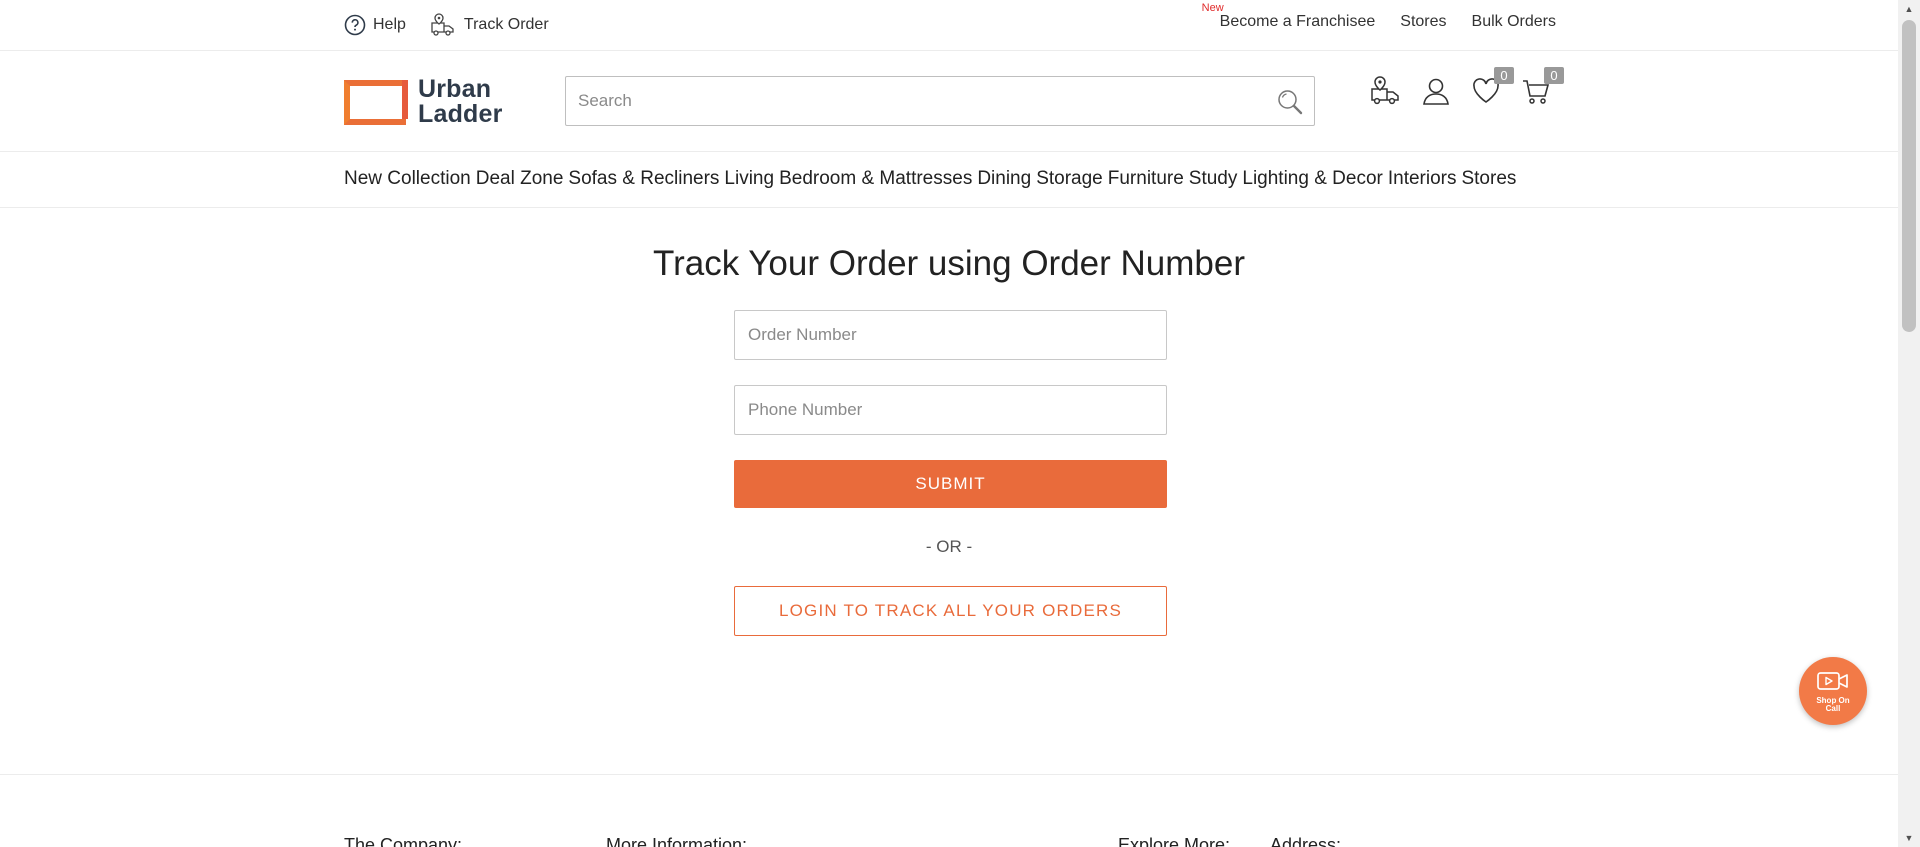 This screenshot has width=1920, height=847. Describe the element at coordinates (1290, 104) in the screenshot. I see `search-icon` at that location.